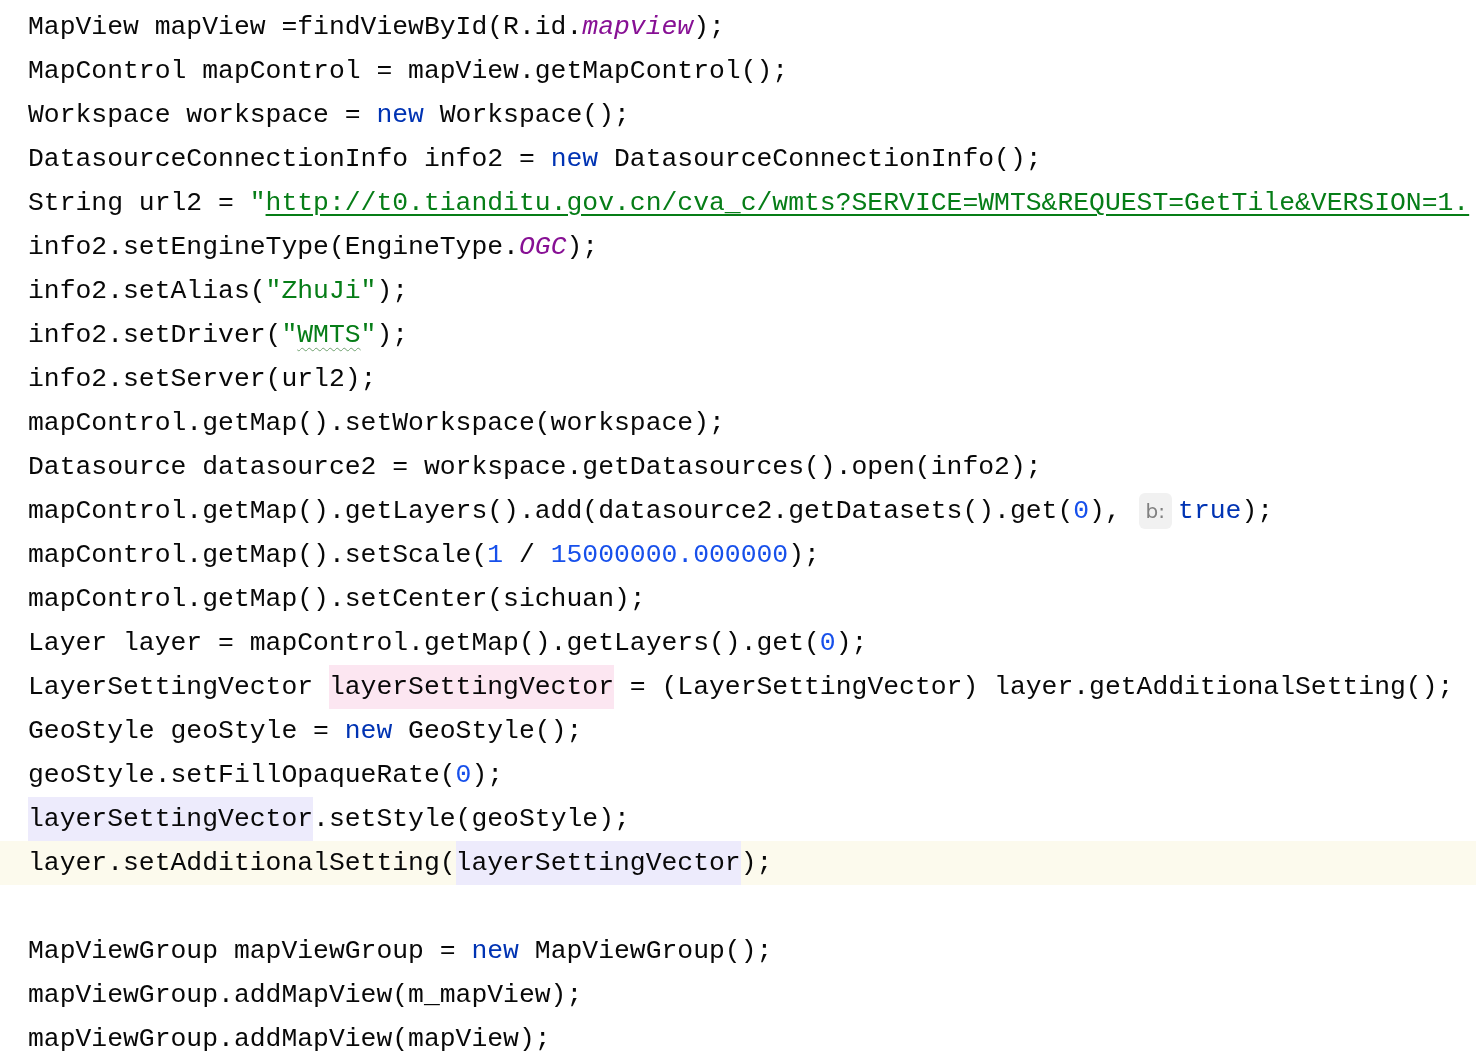  Describe the element at coordinates (305, 731) in the screenshot. I see `code-line: GeoStyle geoStyle = new GeoStyle();` at that location.